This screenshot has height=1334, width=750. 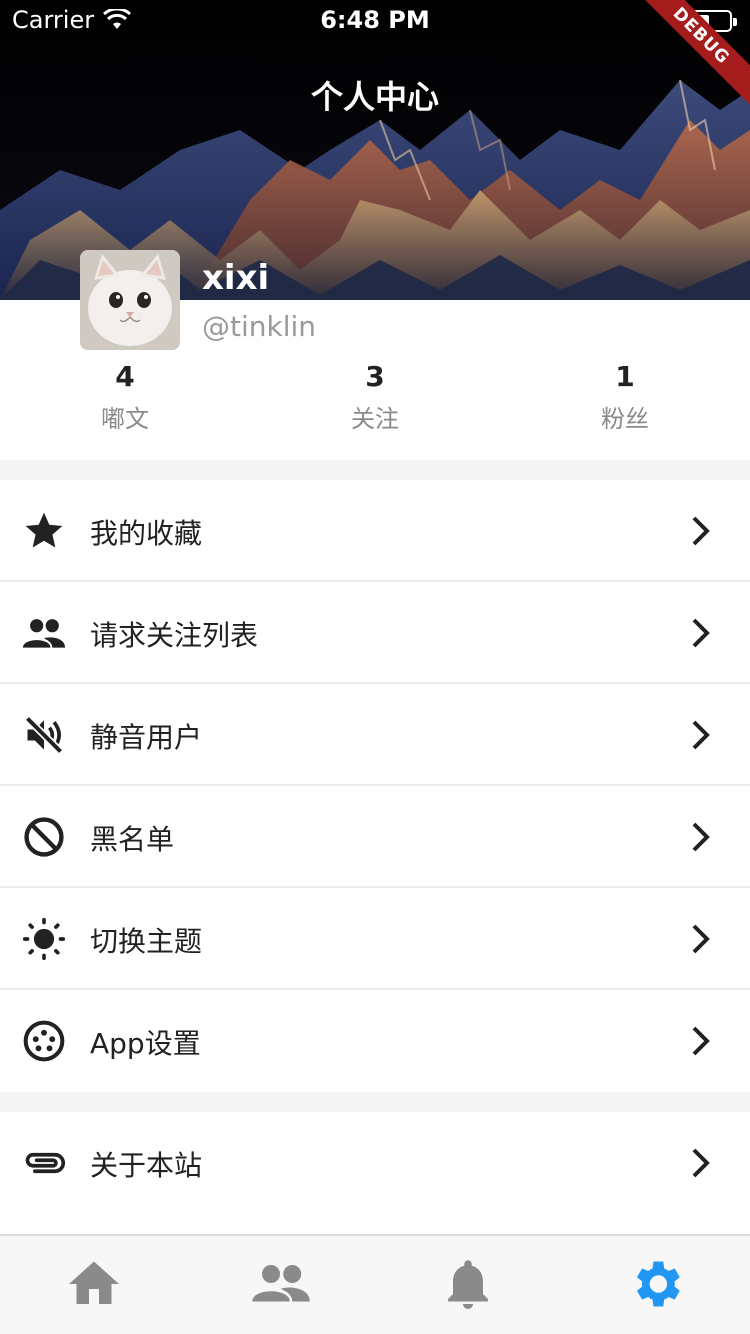 I want to click on profile-handle: @tinklin, so click(x=259, y=326).